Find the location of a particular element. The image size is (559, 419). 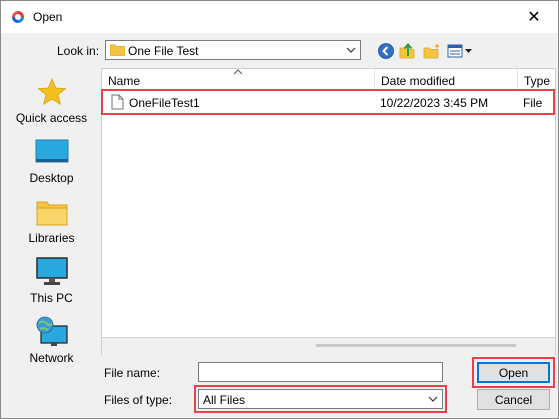

files-of-type-value: All Files is located at coordinates (224, 400).